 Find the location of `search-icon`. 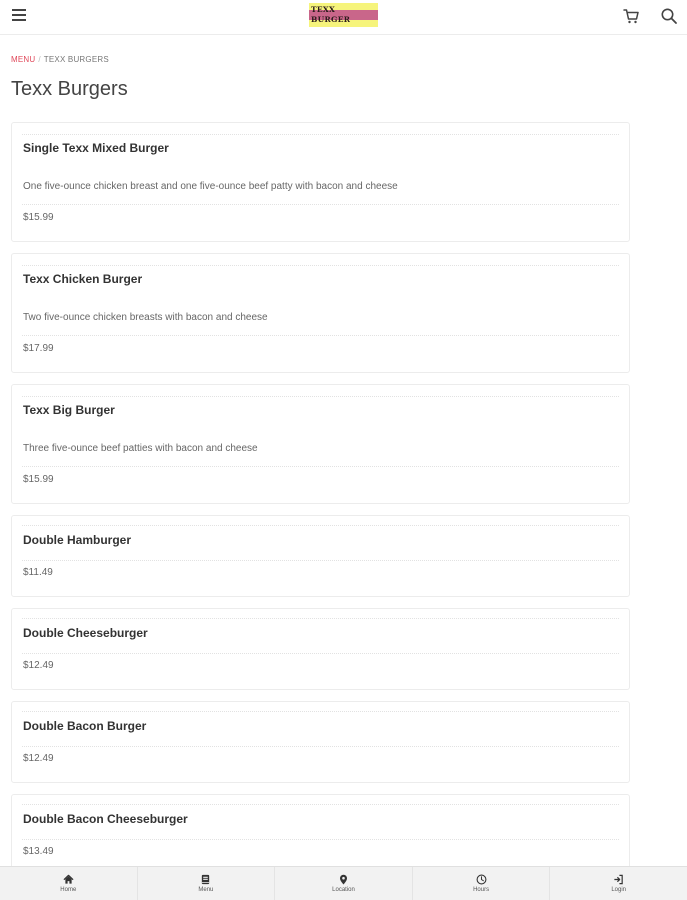

search-icon is located at coordinates (669, 16).